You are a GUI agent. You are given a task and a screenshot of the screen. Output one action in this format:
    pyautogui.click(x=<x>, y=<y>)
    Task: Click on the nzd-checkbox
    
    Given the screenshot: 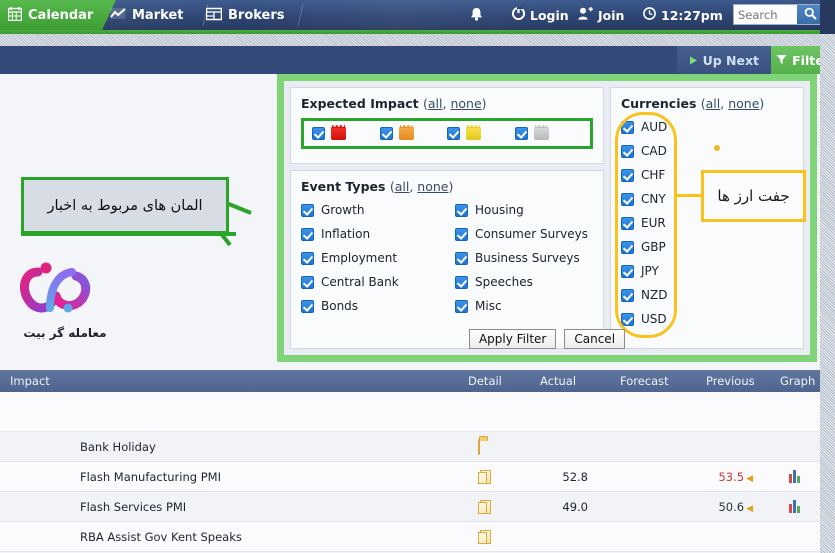 What is the action you would take?
    pyautogui.click(x=627, y=295)
    